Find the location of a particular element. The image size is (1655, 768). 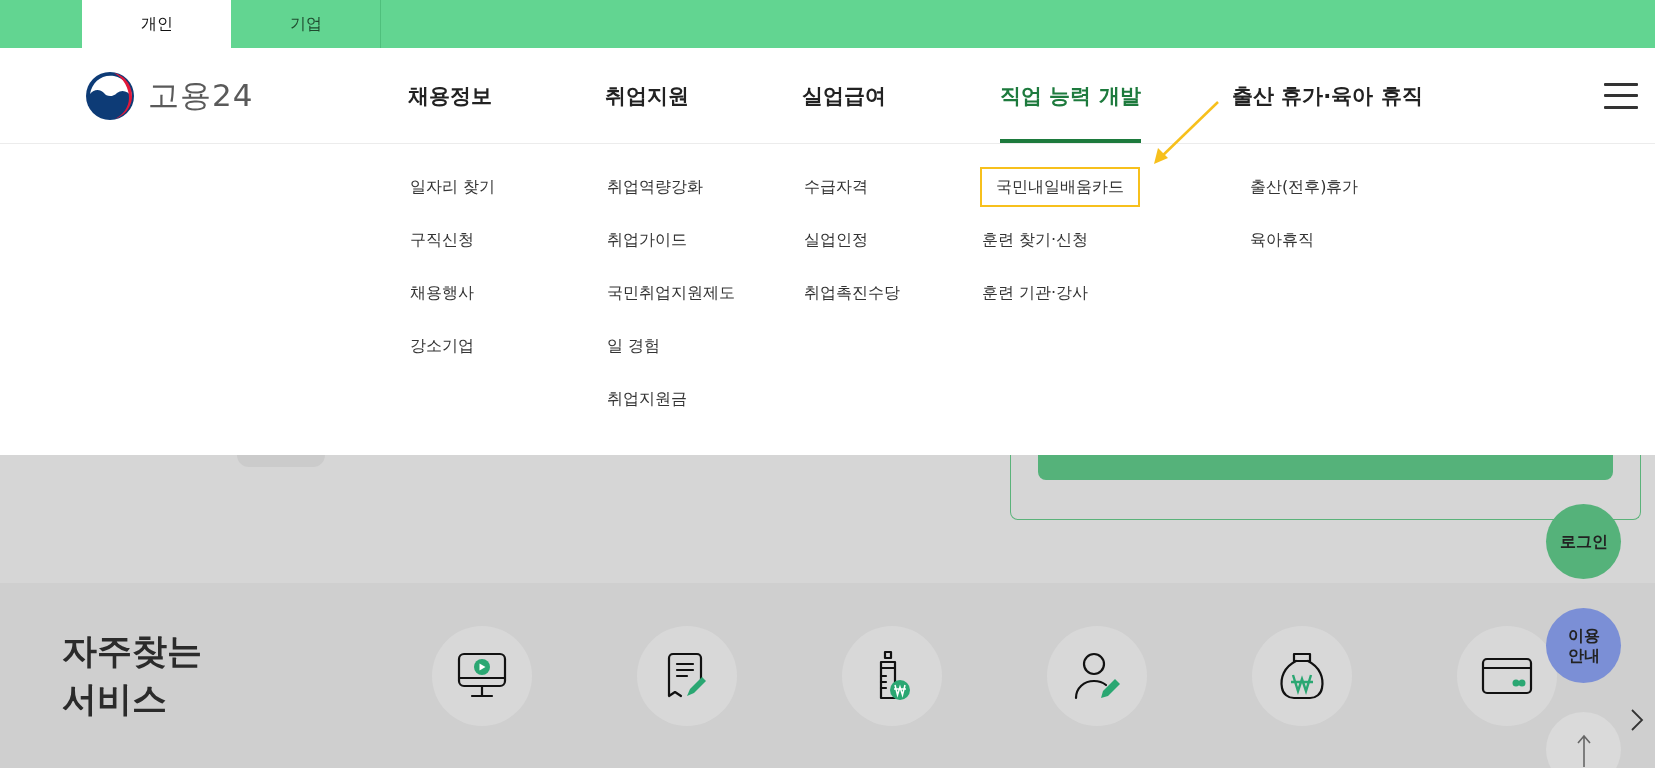

submenu-item: 훈련 기관·강사 is located at coordinates (1035, 293).